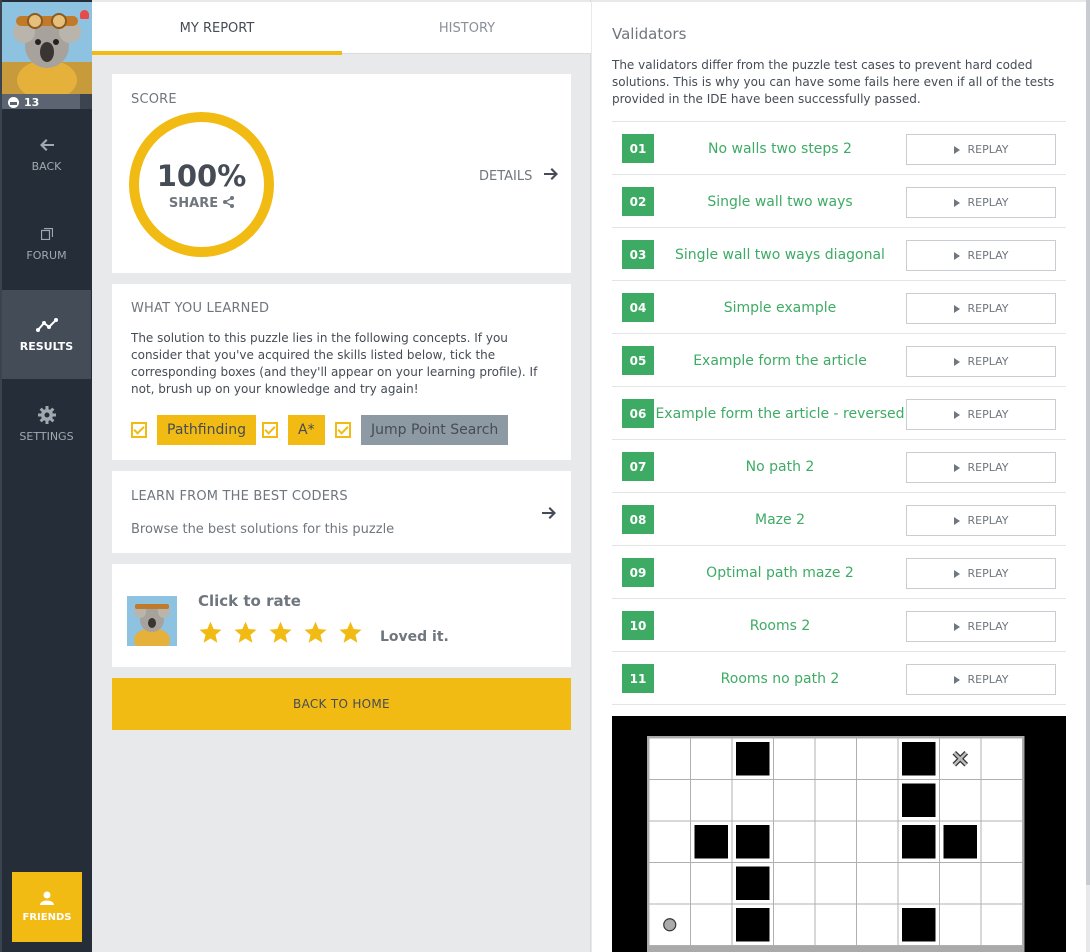 The height and width of the screenshot is (952, 1090). I want to click on puzzle-grid, so click(836, 844).